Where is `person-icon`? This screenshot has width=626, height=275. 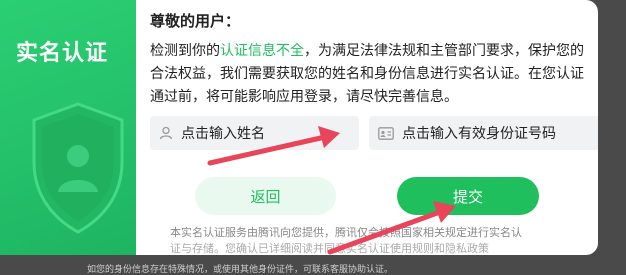
person-icon is located at coordinates (166, 133).